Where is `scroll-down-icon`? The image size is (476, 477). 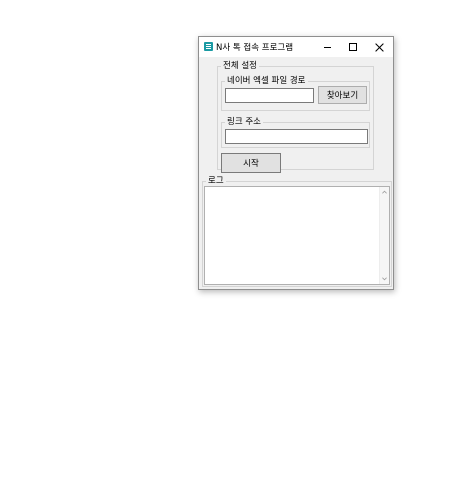
scroll-down-icon is located at coordinates (384, 278).